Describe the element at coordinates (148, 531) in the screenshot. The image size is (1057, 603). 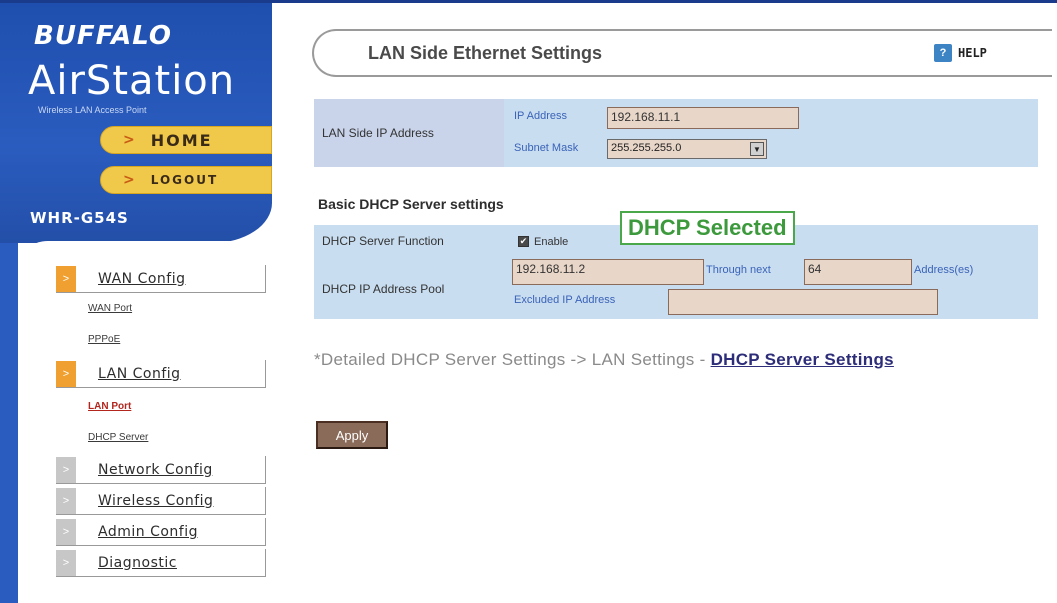
I see `menu-label: Admin Config` at that location.